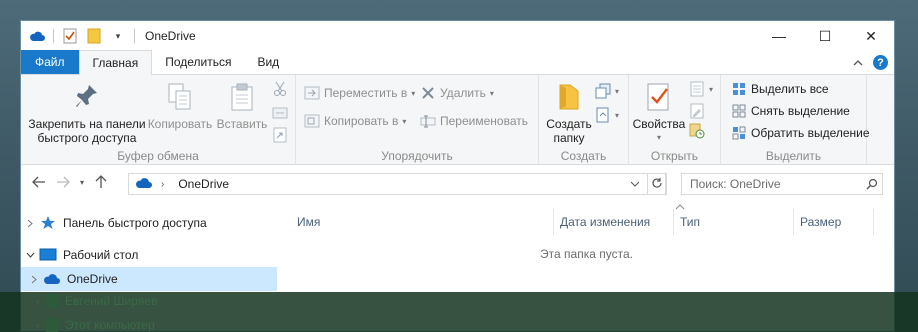  I want to click on copy-path-icon, so click(280, 113).